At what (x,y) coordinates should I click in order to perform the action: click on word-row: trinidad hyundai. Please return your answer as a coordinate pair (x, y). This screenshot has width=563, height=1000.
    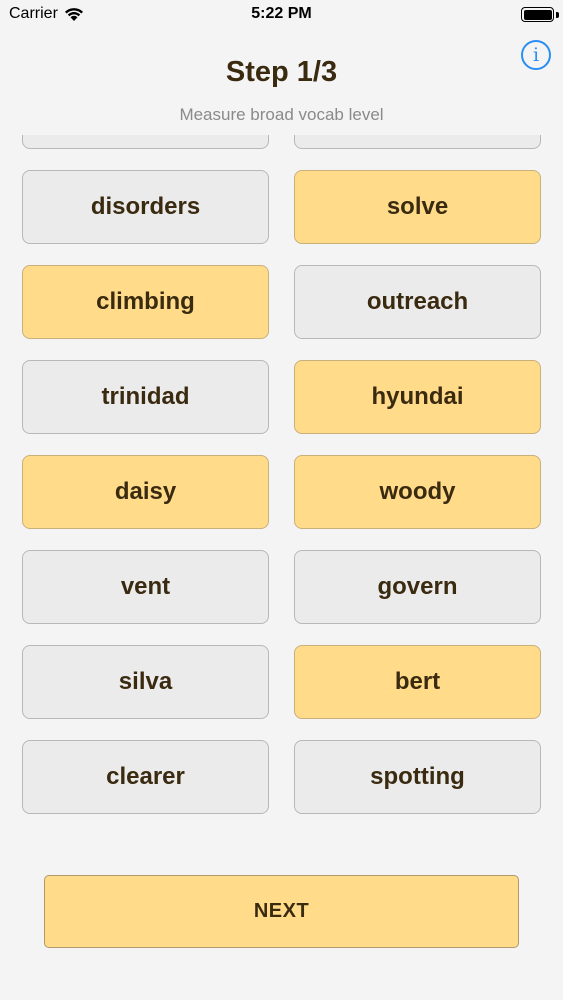
    Looking at the image, I should click on (281, 397).